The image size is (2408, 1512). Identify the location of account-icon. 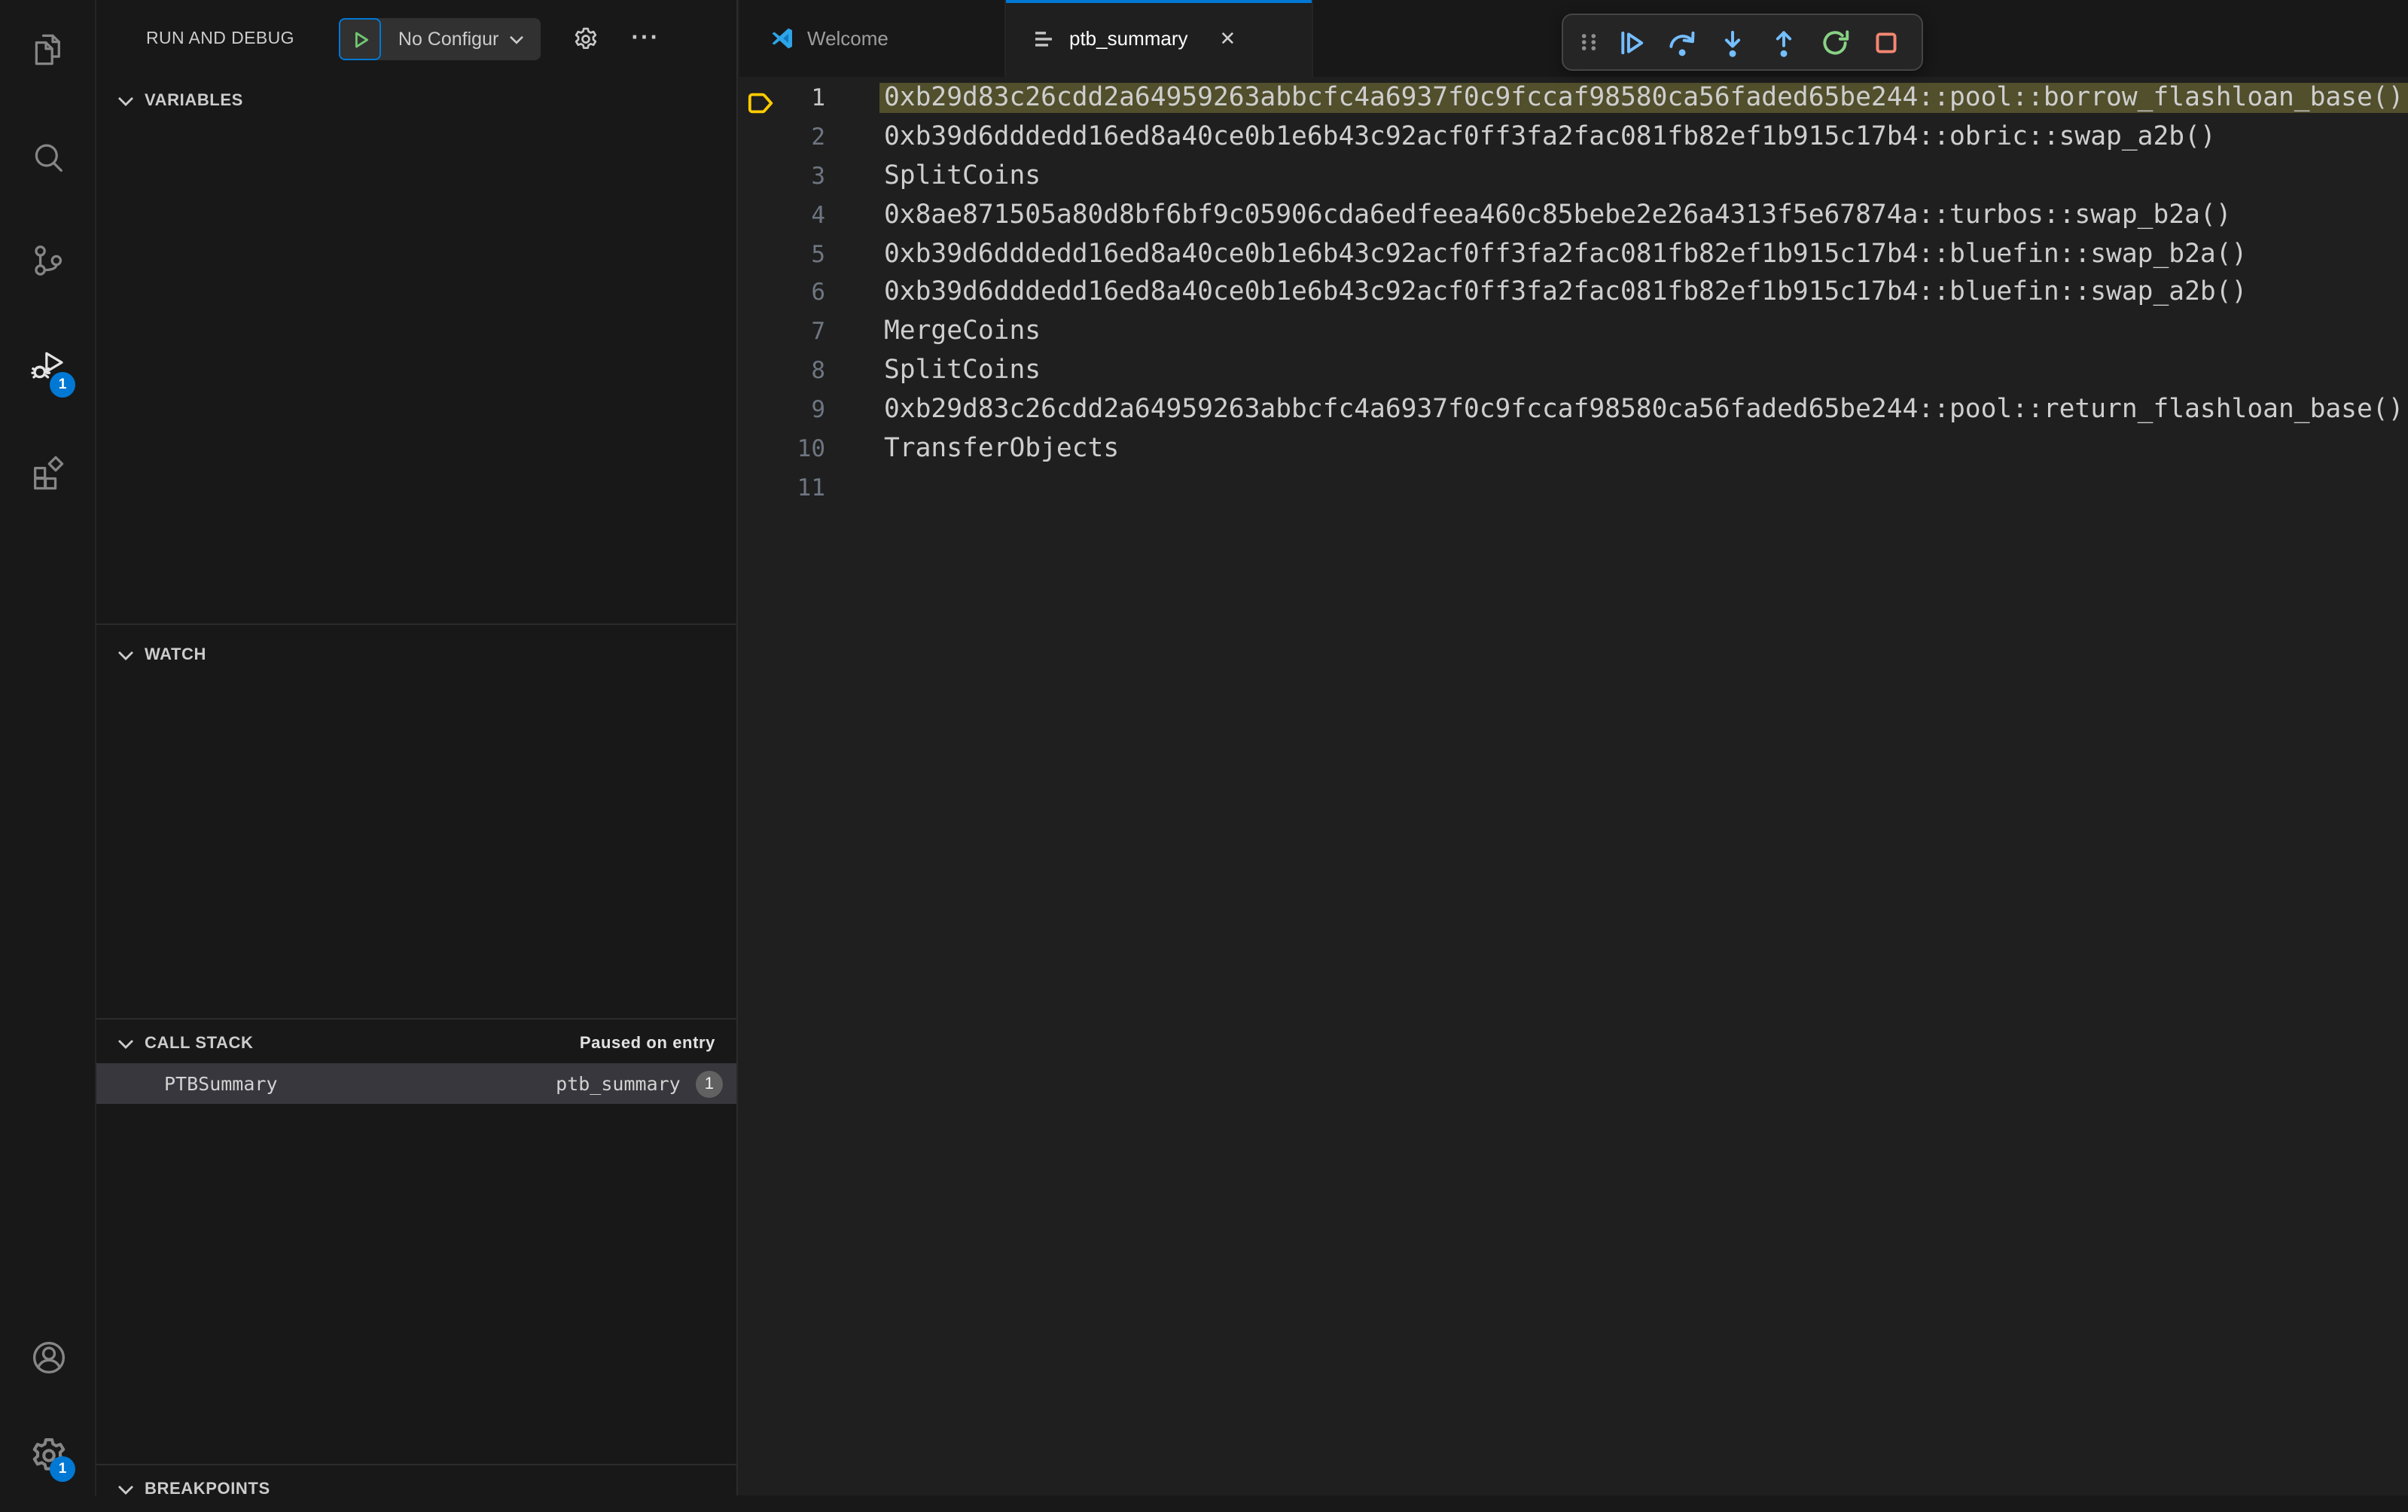
(48, 1356).